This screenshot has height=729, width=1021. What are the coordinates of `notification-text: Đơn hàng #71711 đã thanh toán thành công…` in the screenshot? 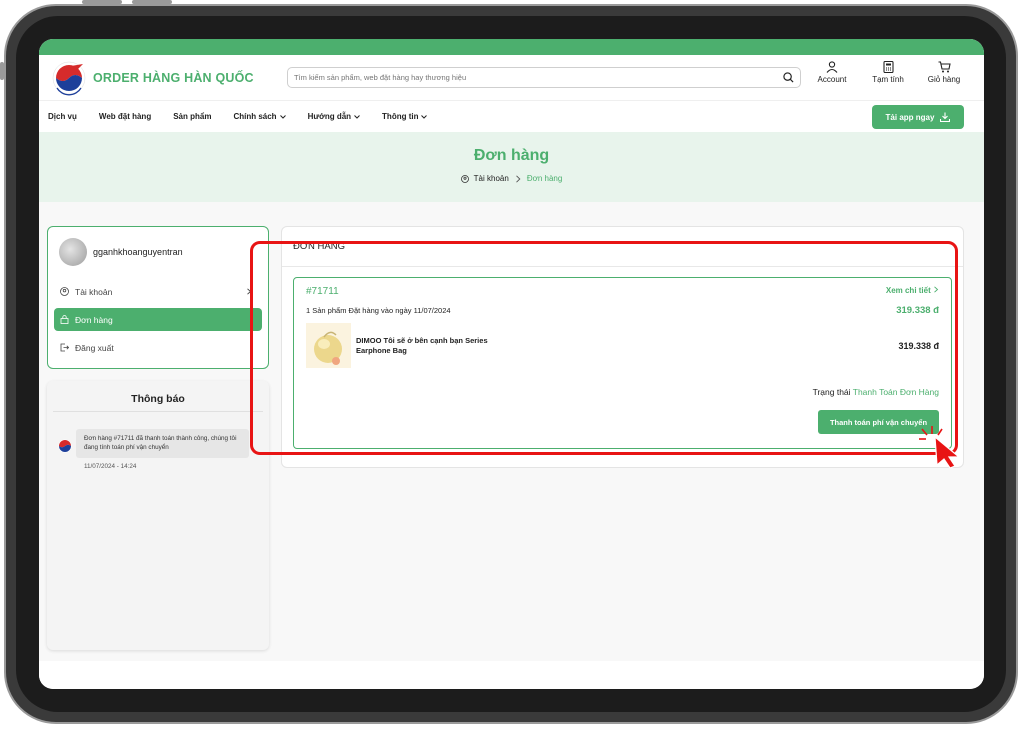 It's located at (162, 443).